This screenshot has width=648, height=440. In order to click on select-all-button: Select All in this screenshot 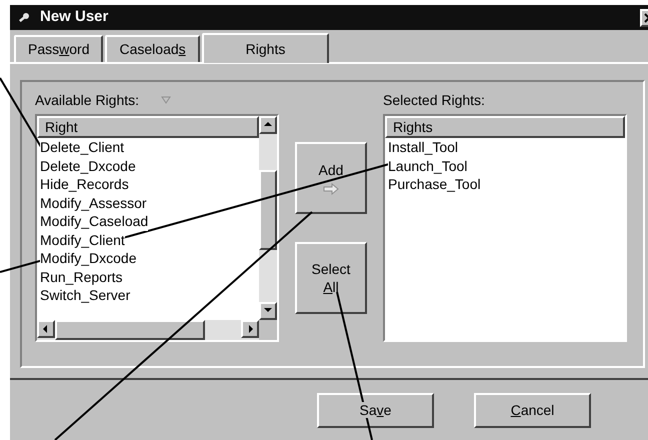, I will do `click(331, 278)`.